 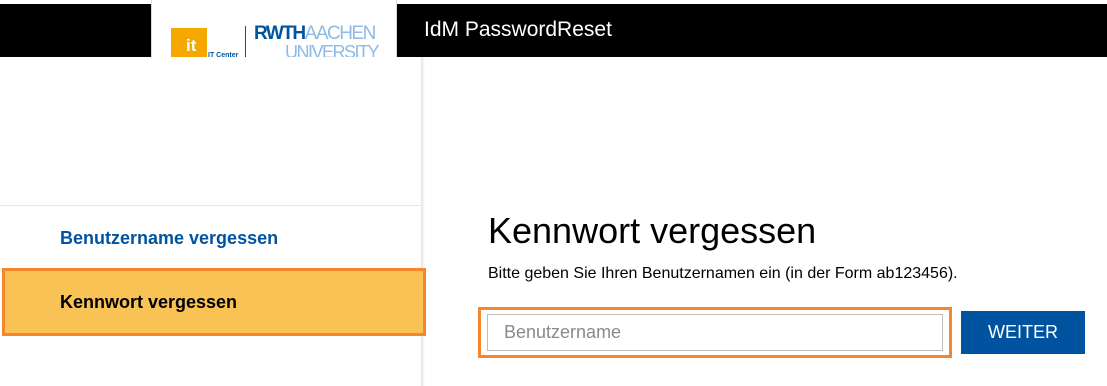 What do you see at coordinates (652, 230) in the screenshot?
I see `page-title: Kennwort vergessen` at bounding box center [652, 230].